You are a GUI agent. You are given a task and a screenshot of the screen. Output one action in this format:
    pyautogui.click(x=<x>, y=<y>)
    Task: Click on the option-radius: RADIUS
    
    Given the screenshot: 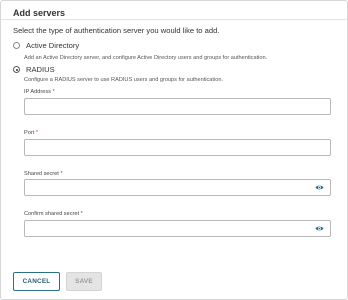 What is the action you would take?
    pyautogui.click(x=34, y=69)
    